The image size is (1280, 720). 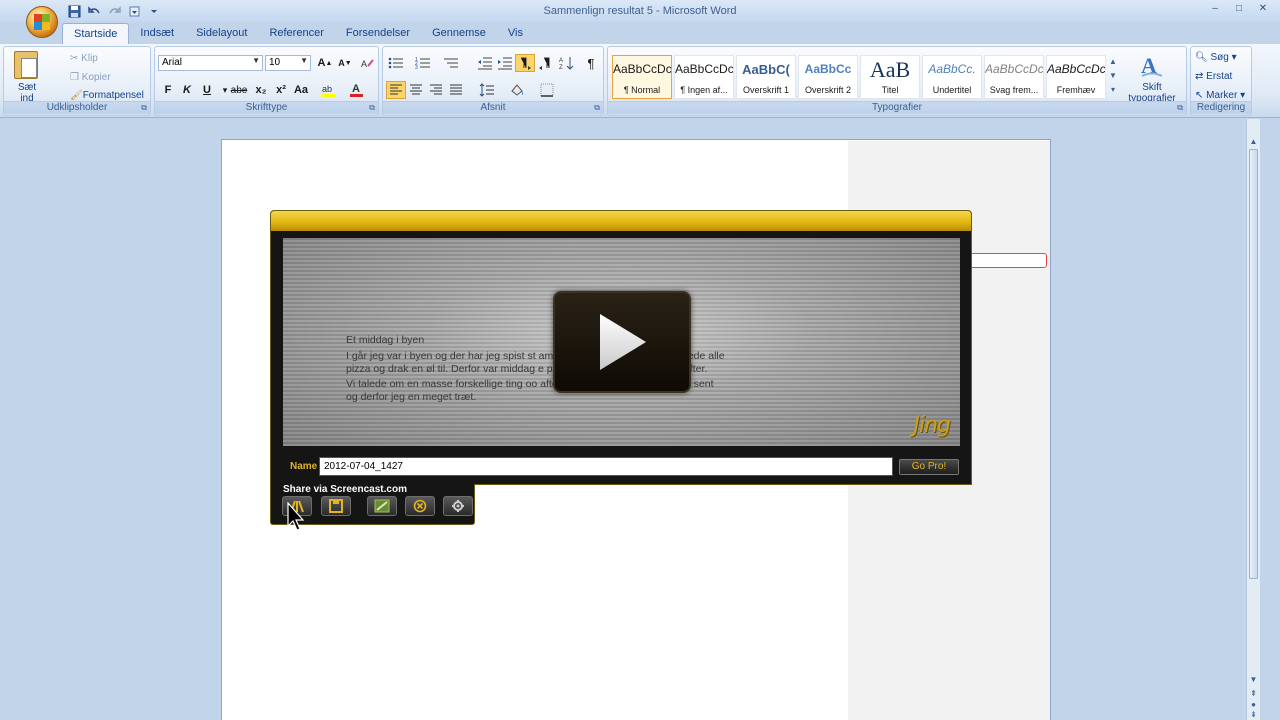 I want to click on play-button, so click(x=622, y=342).